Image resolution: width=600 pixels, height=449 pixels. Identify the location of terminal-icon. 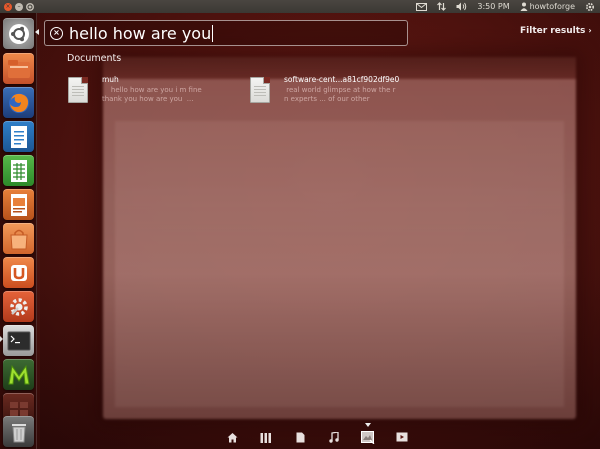
(18, 340).